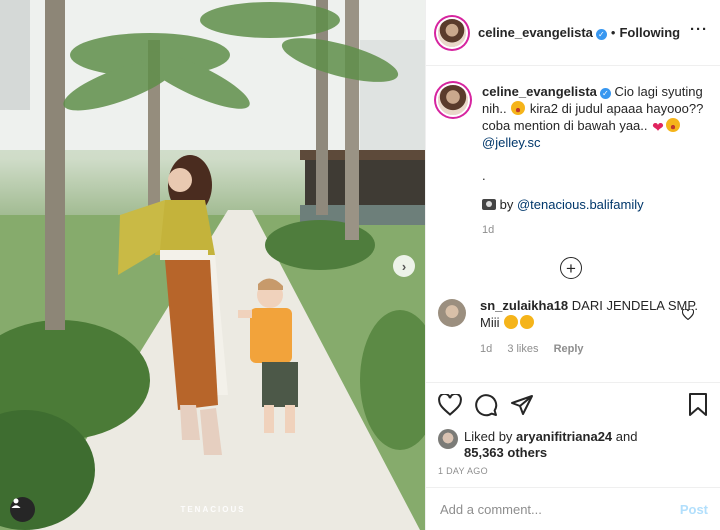 The height and width of the screenshot is (530, 720). What do you see at coordinates (564, 436) in the screenshot?
I see `liker-username: aryanifitriana24` at bounding box center [564, 436].